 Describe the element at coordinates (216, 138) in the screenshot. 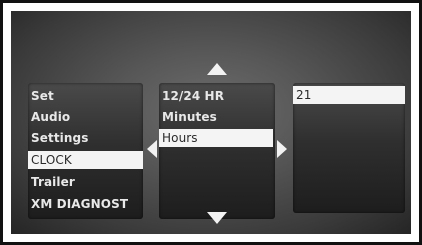

I see `submenu-item-hours: Hours` at that location.